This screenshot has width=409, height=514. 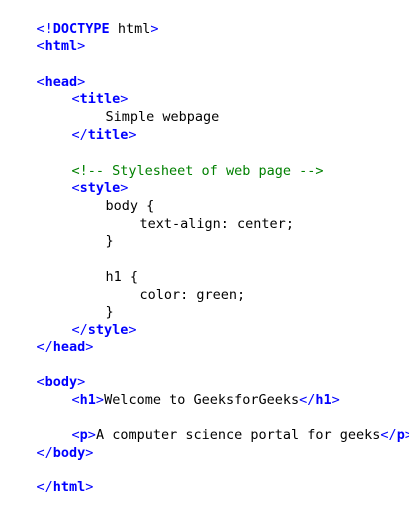 What do you see at coordinates (238, 435) in the screenshot?
I see `p-text: A computer science portal for geeks` at bounding box center [238, 435].